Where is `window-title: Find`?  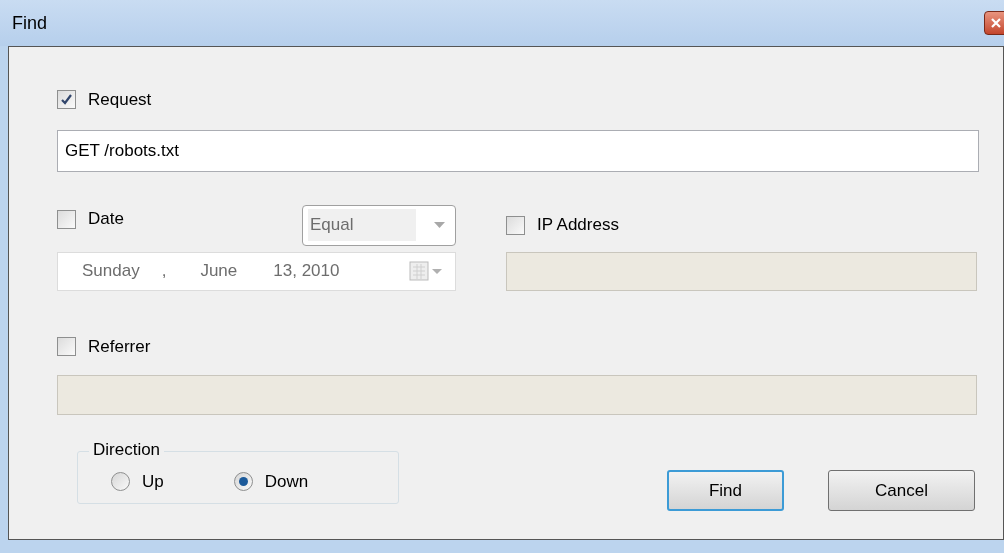 window-title: Find is located at coordinates (29, 23).